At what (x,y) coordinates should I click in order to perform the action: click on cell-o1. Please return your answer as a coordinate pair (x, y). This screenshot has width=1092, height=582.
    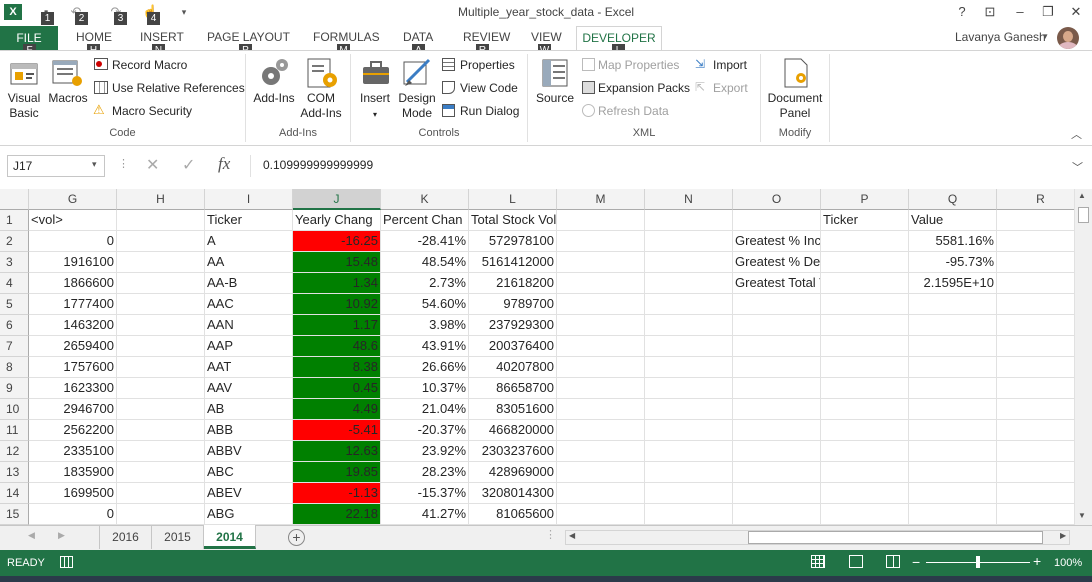
    Looking at the image, I should click on (777, 220).